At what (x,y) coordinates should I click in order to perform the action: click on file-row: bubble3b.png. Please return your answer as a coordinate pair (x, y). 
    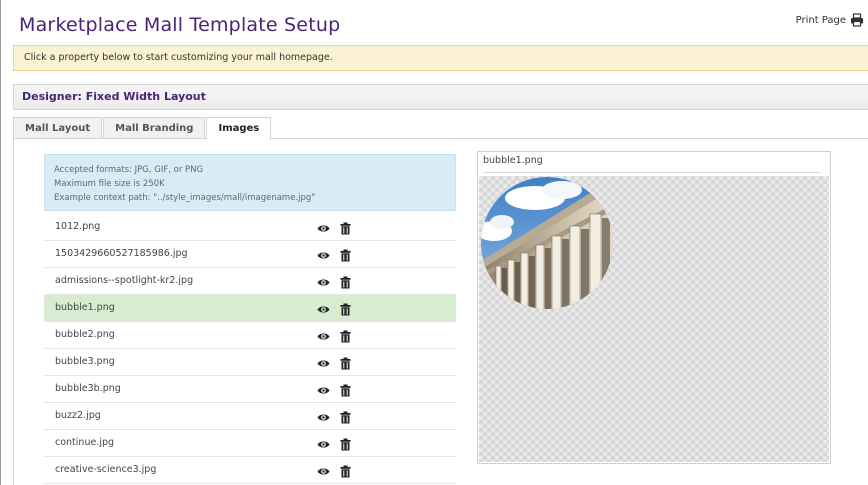
    Looking at the image, I should click on (250, 389).